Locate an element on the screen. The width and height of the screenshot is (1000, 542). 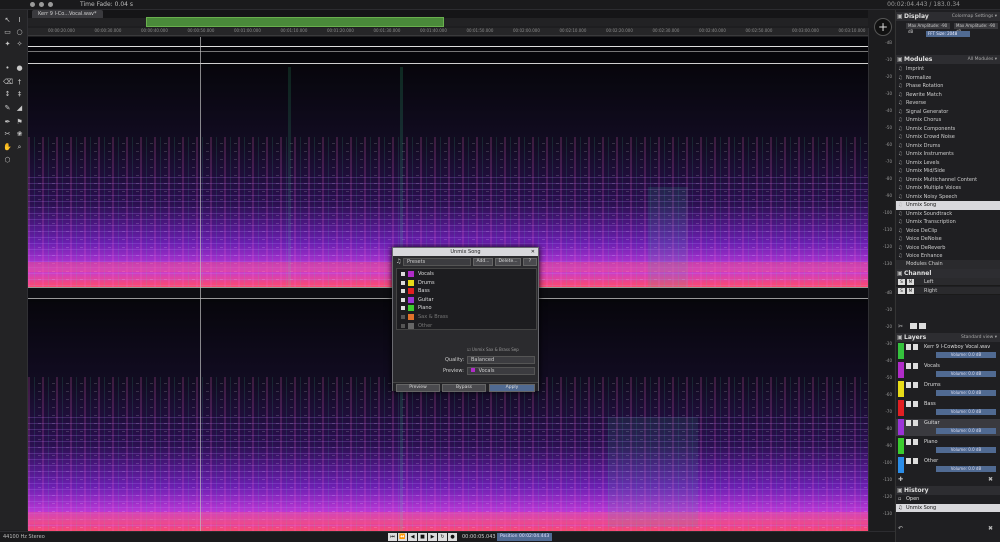
record-icon: ● is located at coordinates (452, 537).